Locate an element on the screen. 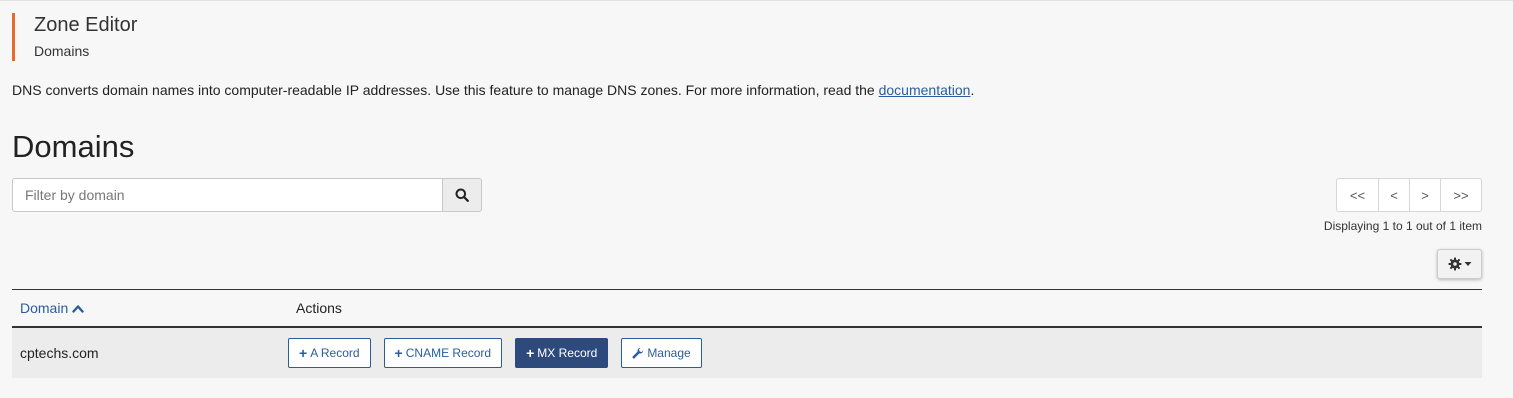 The height and width of the screenshot is (398, 1513). cname-record-label: CNAME Record is located at coordinates (448, 353).